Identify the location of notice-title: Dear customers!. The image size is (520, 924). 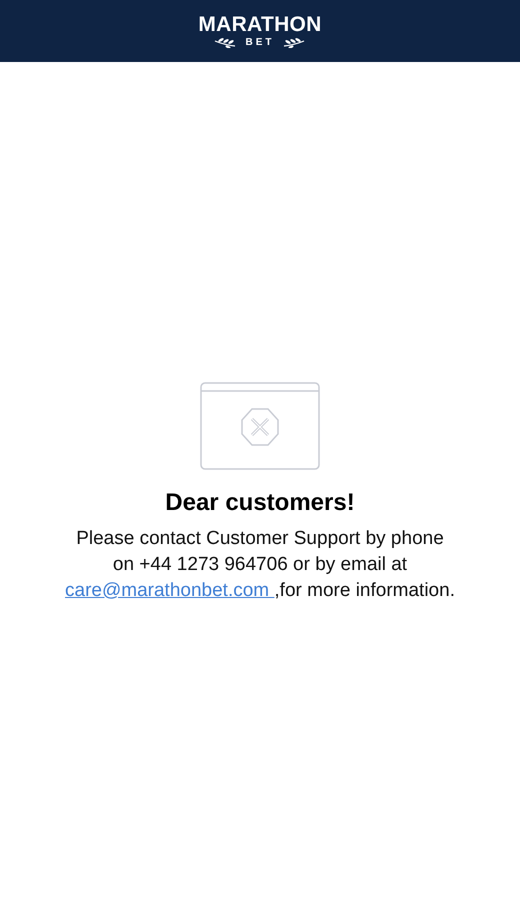
(260, 503).